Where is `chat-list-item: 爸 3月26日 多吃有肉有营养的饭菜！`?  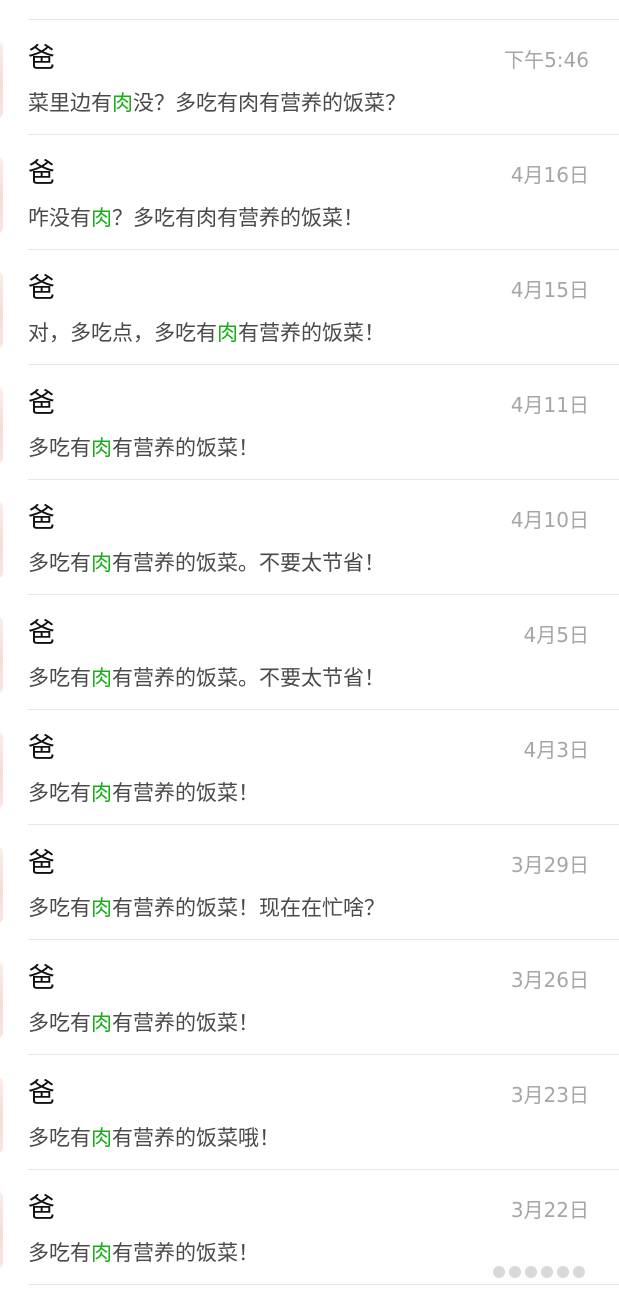 chat-list-item: 爸 3月26日 多吃有肉有营养的饭菜！ is located at coordinates (309, 997).